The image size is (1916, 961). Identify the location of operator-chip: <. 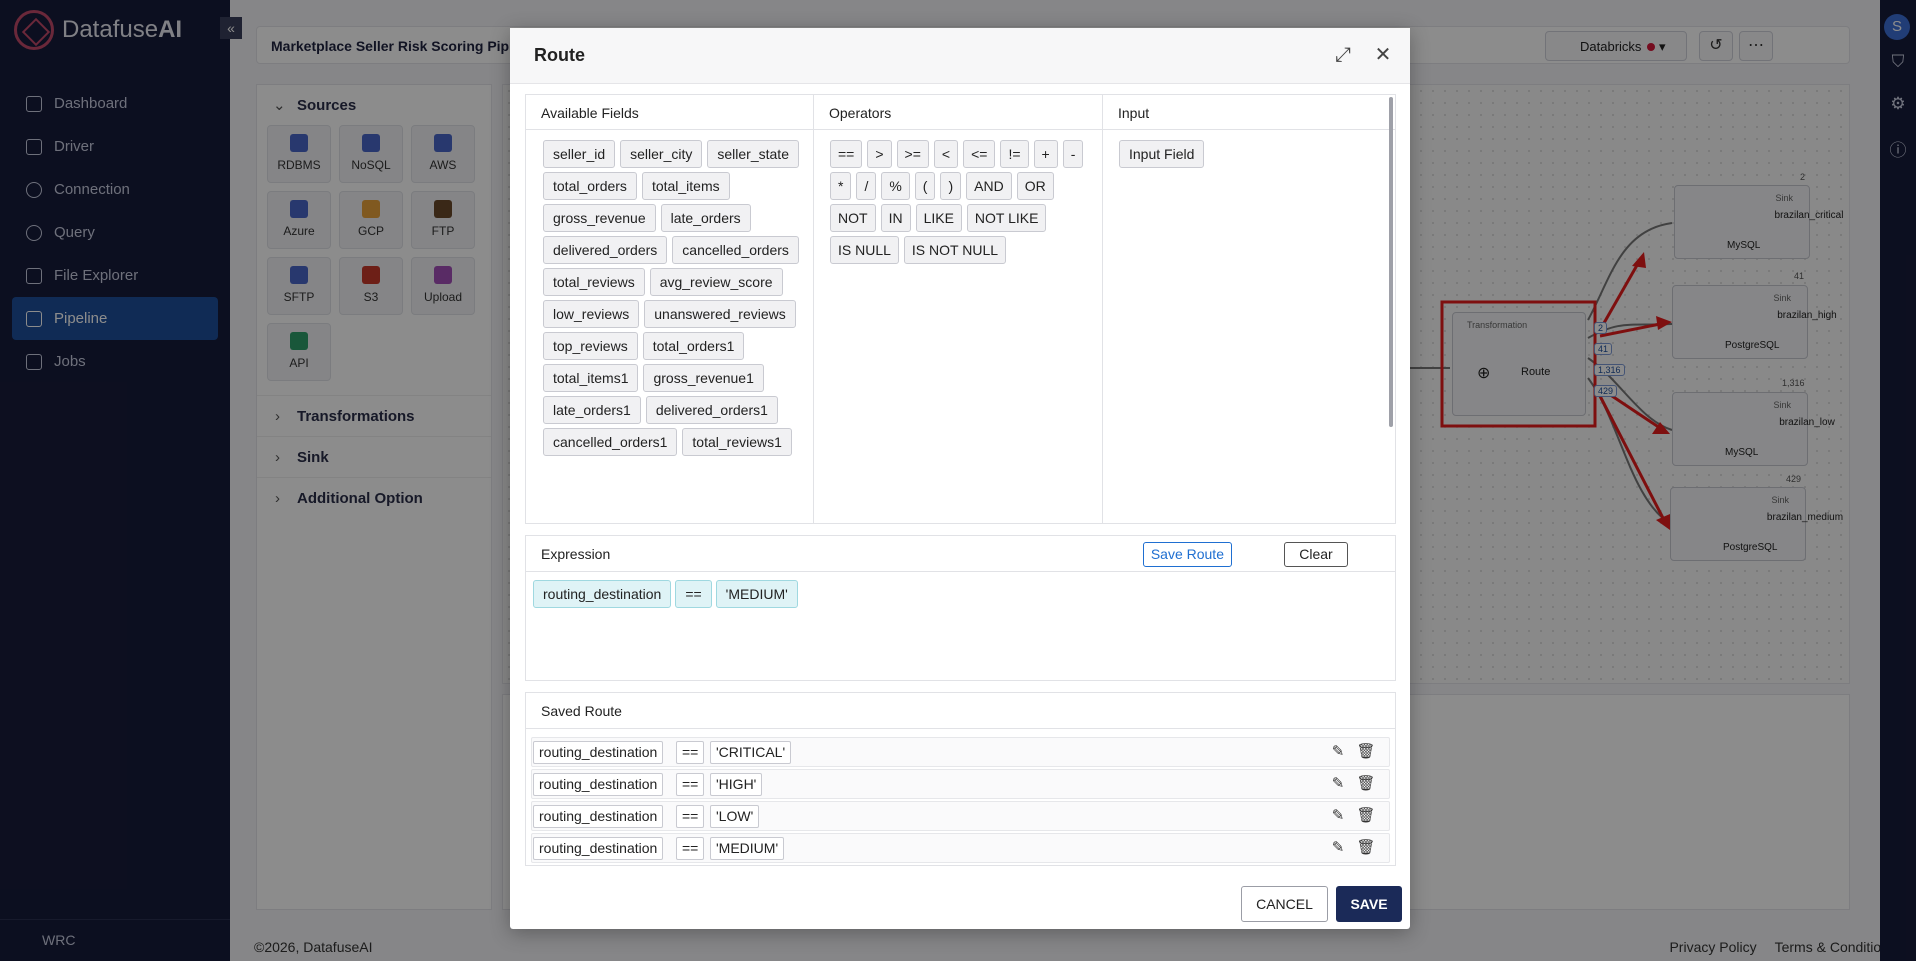
(946, 154).